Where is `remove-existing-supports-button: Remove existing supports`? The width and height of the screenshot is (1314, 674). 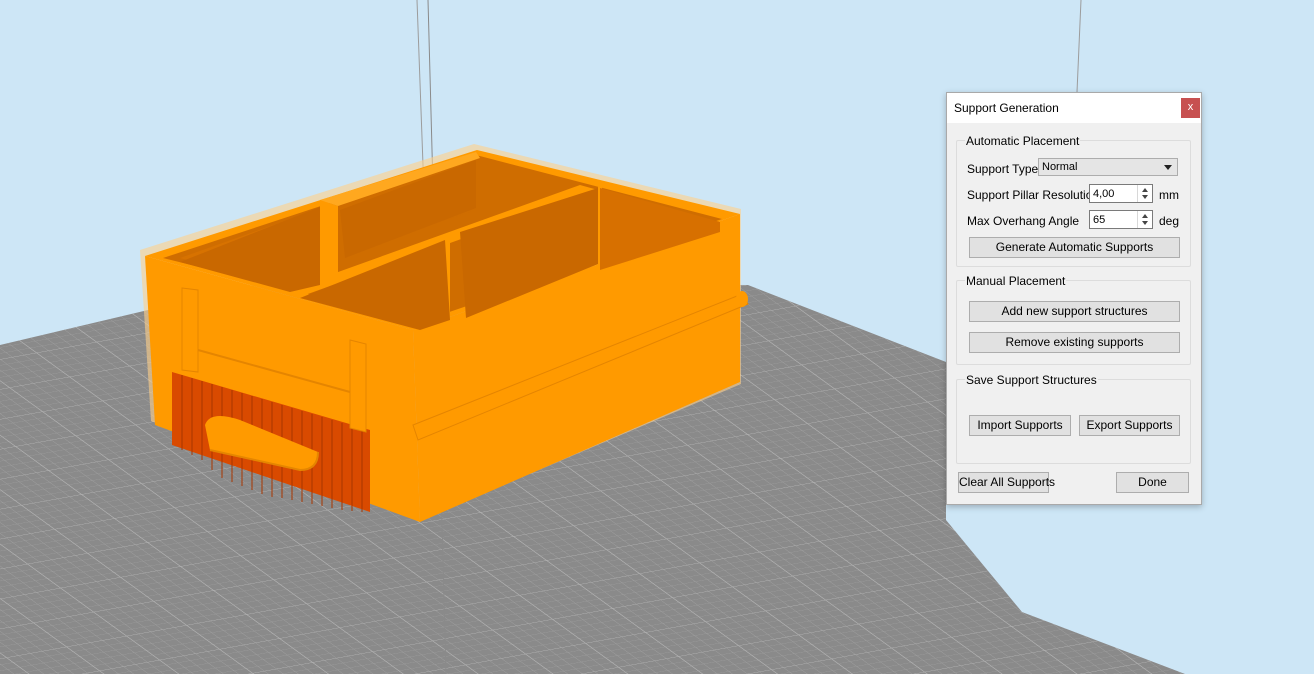
remove-existing-supports-button: Remove existing supports is located at coordinates (1074, 342).